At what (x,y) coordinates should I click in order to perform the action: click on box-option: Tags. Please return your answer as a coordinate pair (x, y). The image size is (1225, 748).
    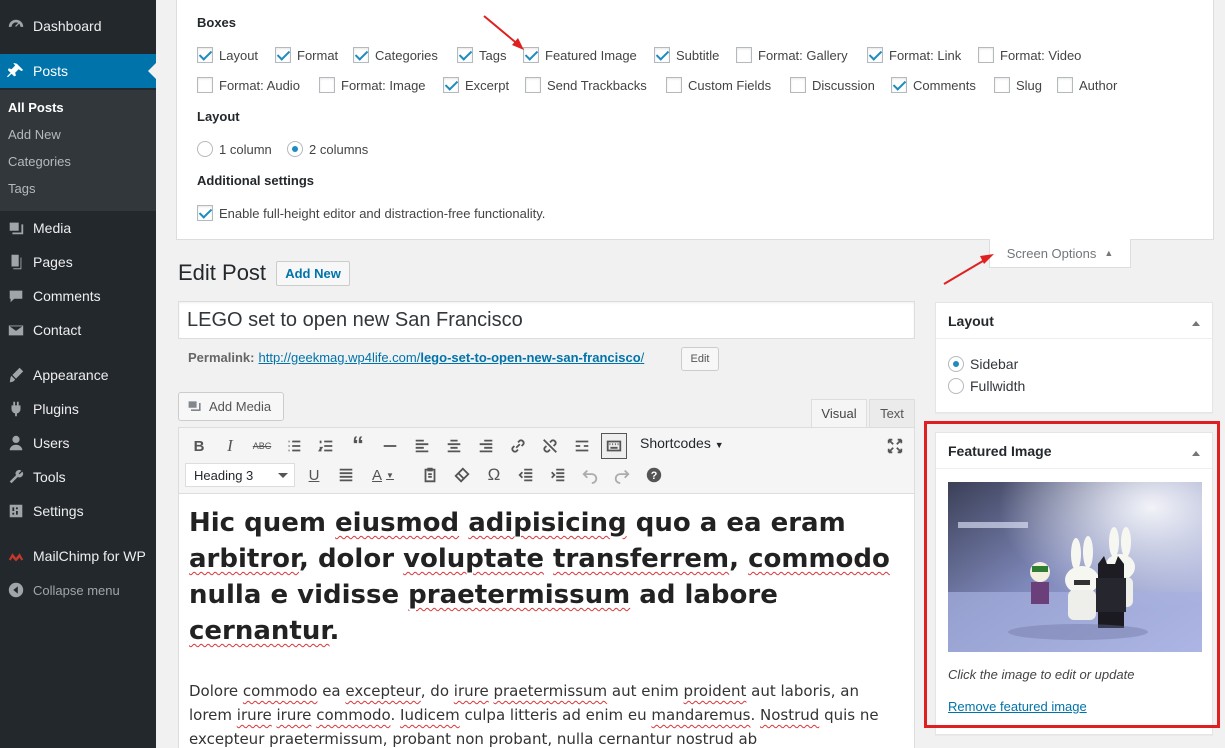
    Looking at the image, I should click on (481, 55).